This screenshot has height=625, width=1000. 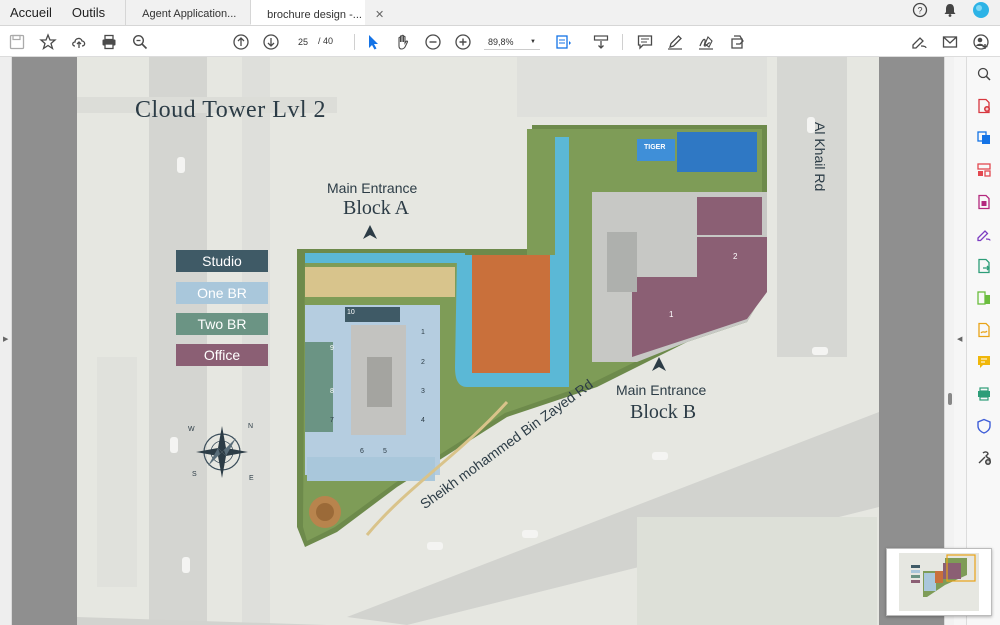 What do you see at coordinates (812, 207) in the screenshot?
I see `street-al-khail` at bounding box center [812, 207].